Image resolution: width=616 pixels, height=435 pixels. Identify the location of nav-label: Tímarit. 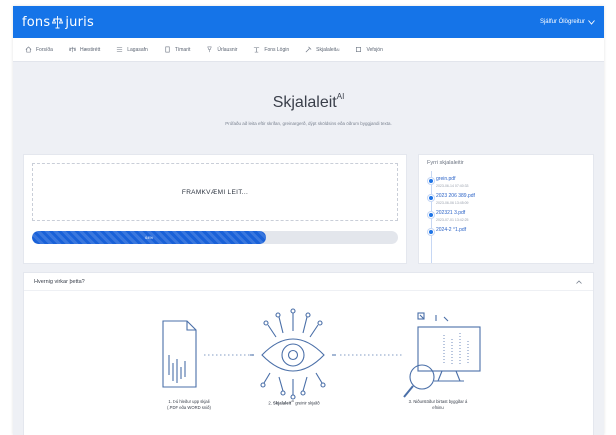
(182, 49).